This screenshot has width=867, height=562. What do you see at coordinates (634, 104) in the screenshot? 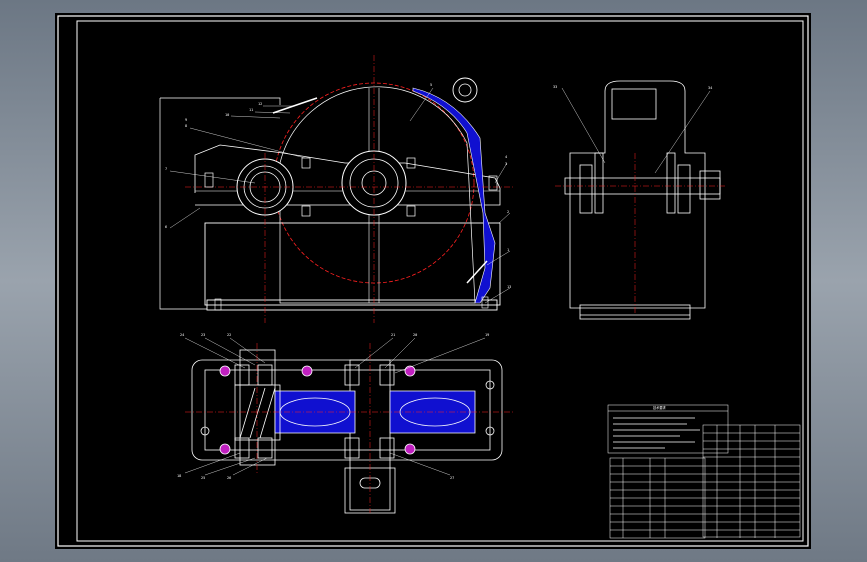
I see `side-top-window` at bounding box center [634, 104].